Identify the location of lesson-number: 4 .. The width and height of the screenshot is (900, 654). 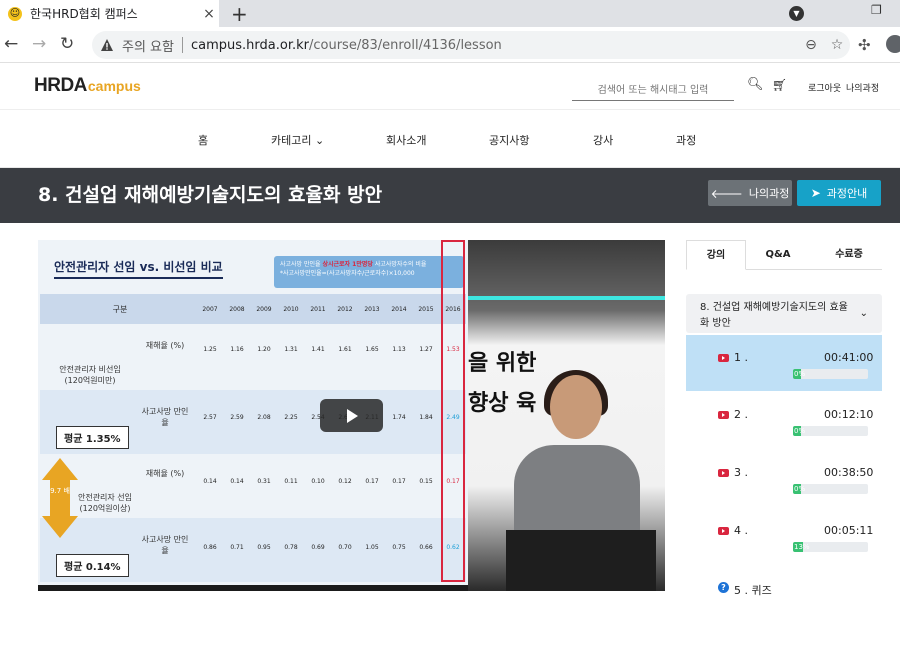
(741, 530).